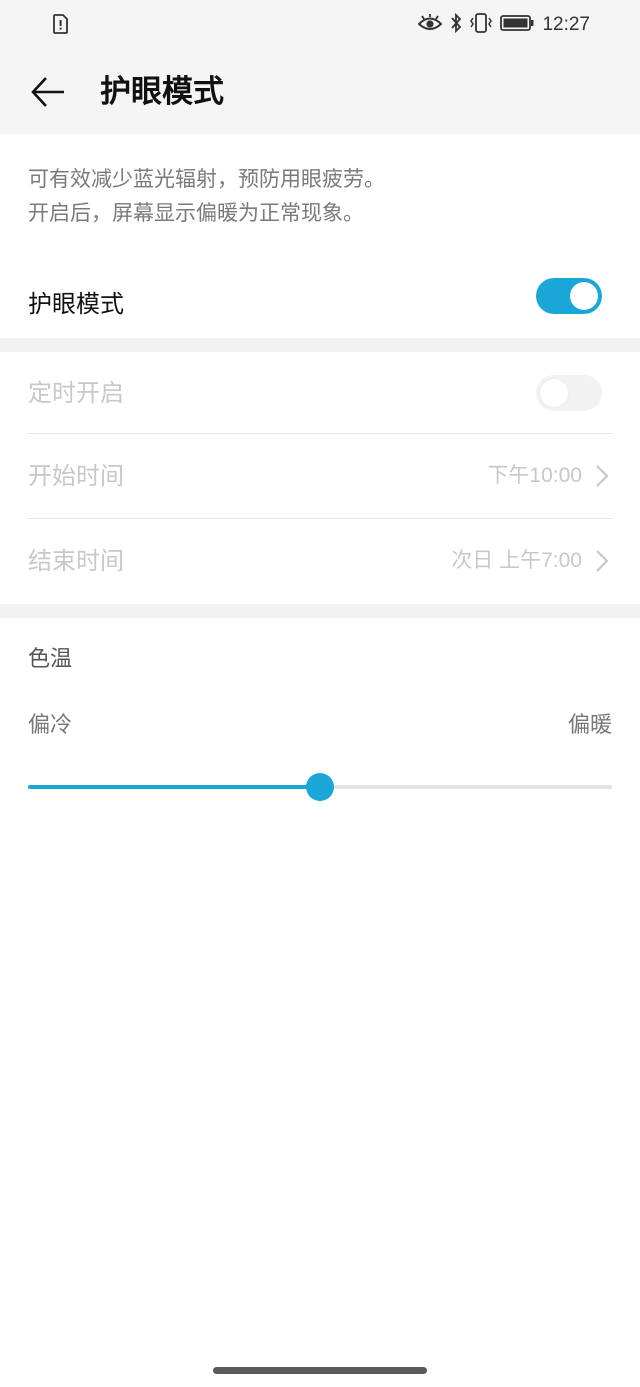 The image size is (640, 1387). What do you see at coordinates (206, 179) in the screenshot?
I see `description-line-1: 可有效减少蓝光辐射，预防用眼疲劳。` at bounding box center [206, 179].